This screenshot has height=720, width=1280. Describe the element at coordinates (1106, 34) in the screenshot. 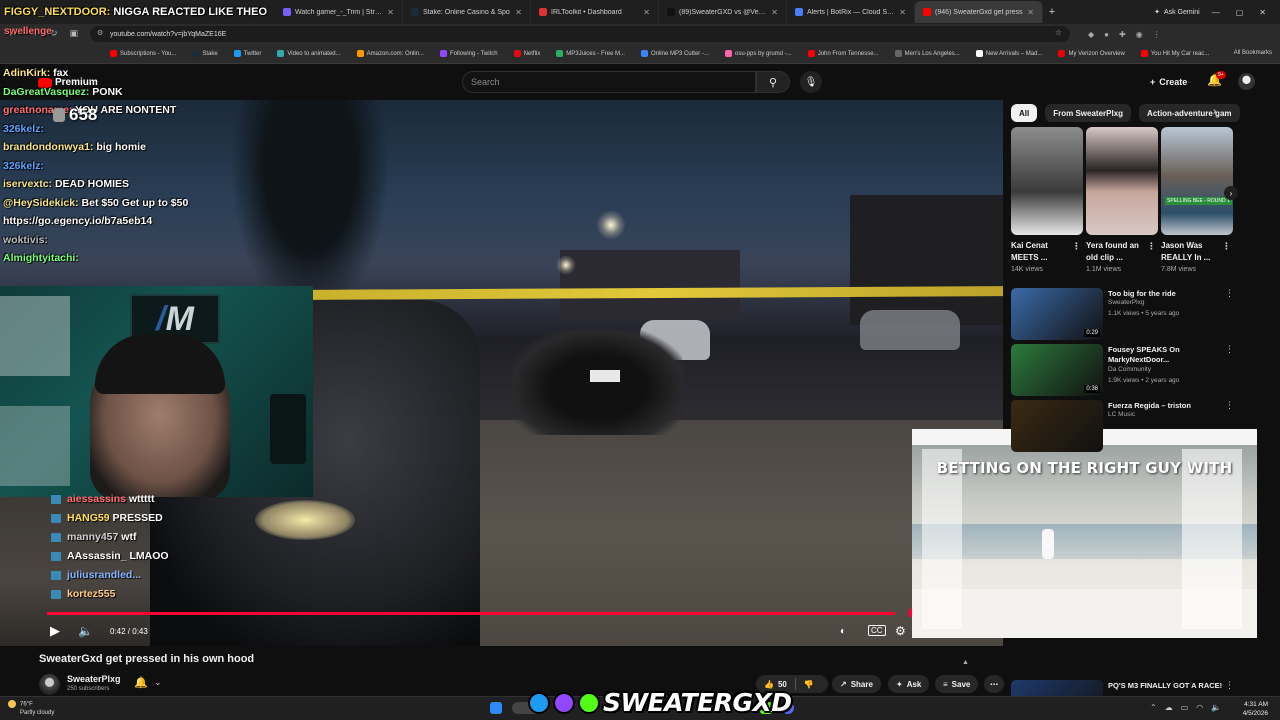

I see `extension-icon: ●` at that location.